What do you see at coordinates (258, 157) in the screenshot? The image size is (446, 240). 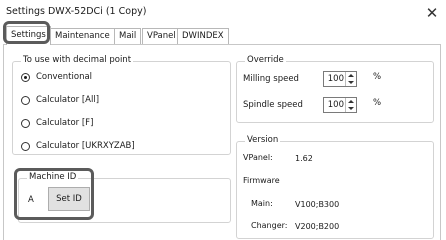 I see `vpanel-label: VPanel:` at bounding box center [258, 157].